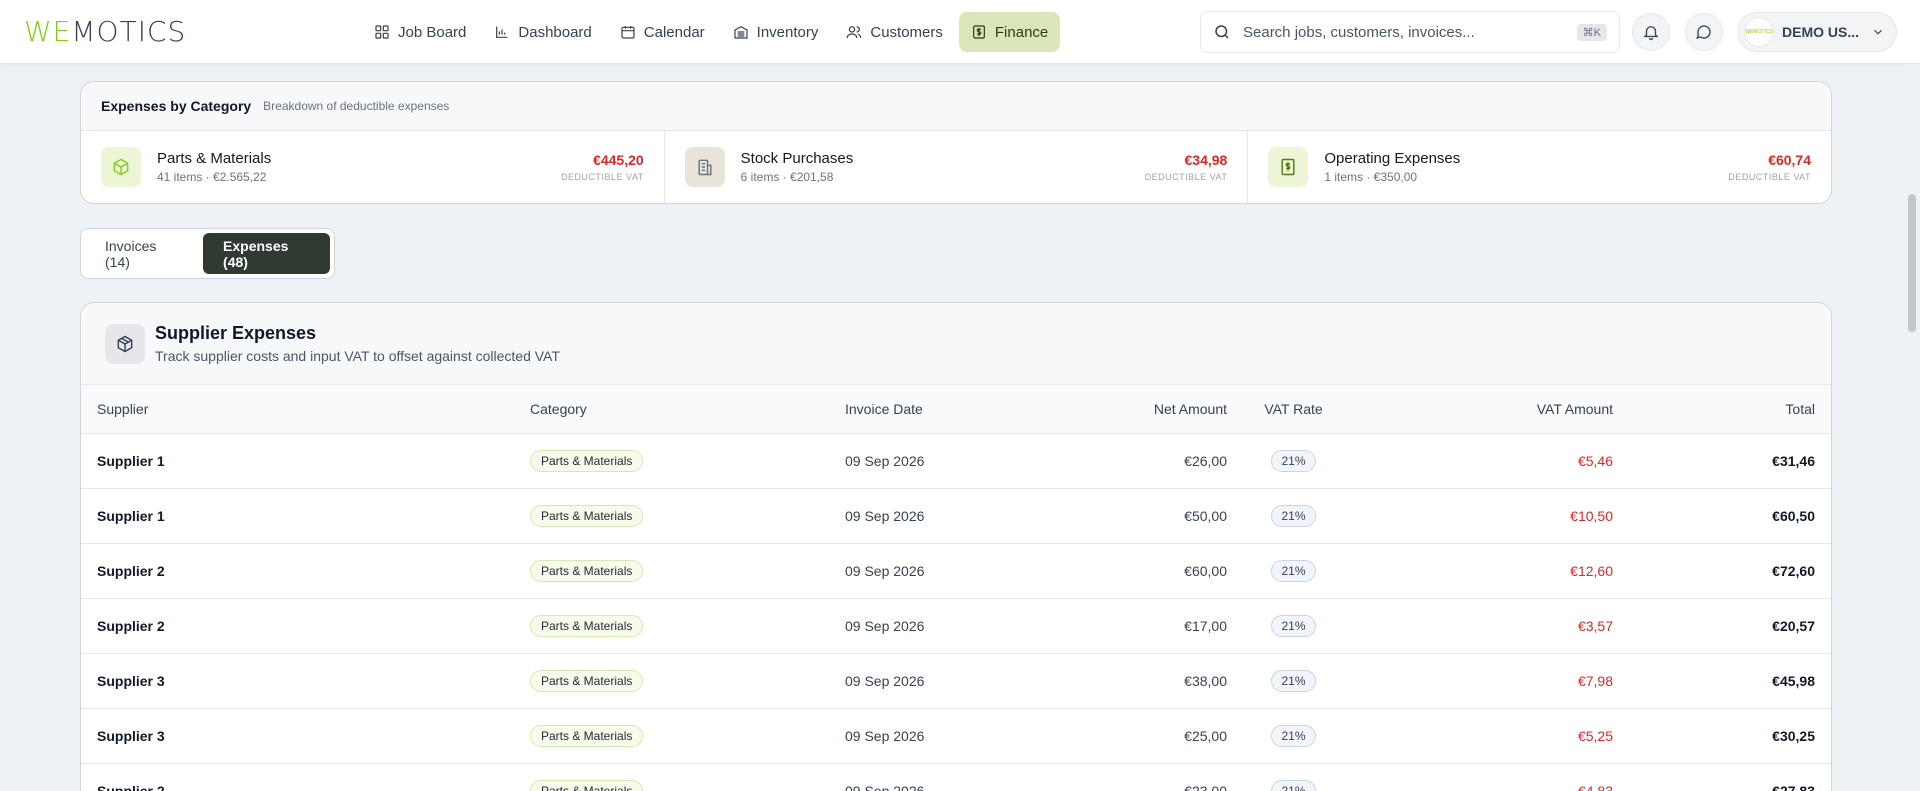  What do you see at coordinates (1793, 460) in the screenshot?
I see `cell-total: €31,46` at bounding box center [1793, 460].